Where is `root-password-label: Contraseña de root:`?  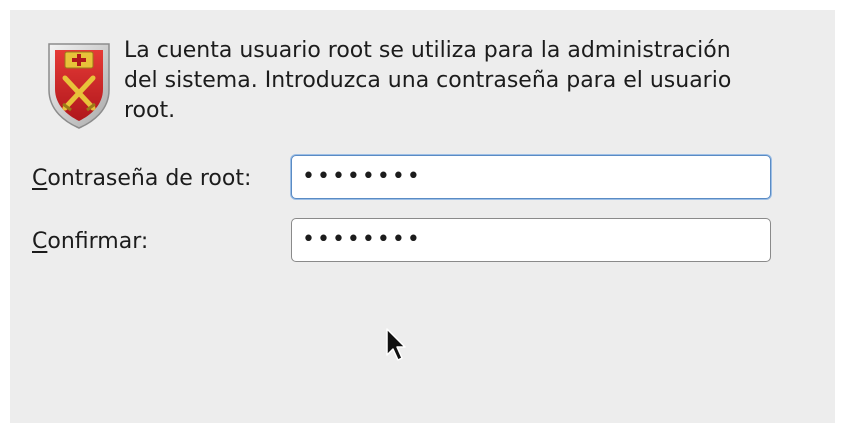
root-password-label: Contraseña de root: is located at coordinates (141, 179).